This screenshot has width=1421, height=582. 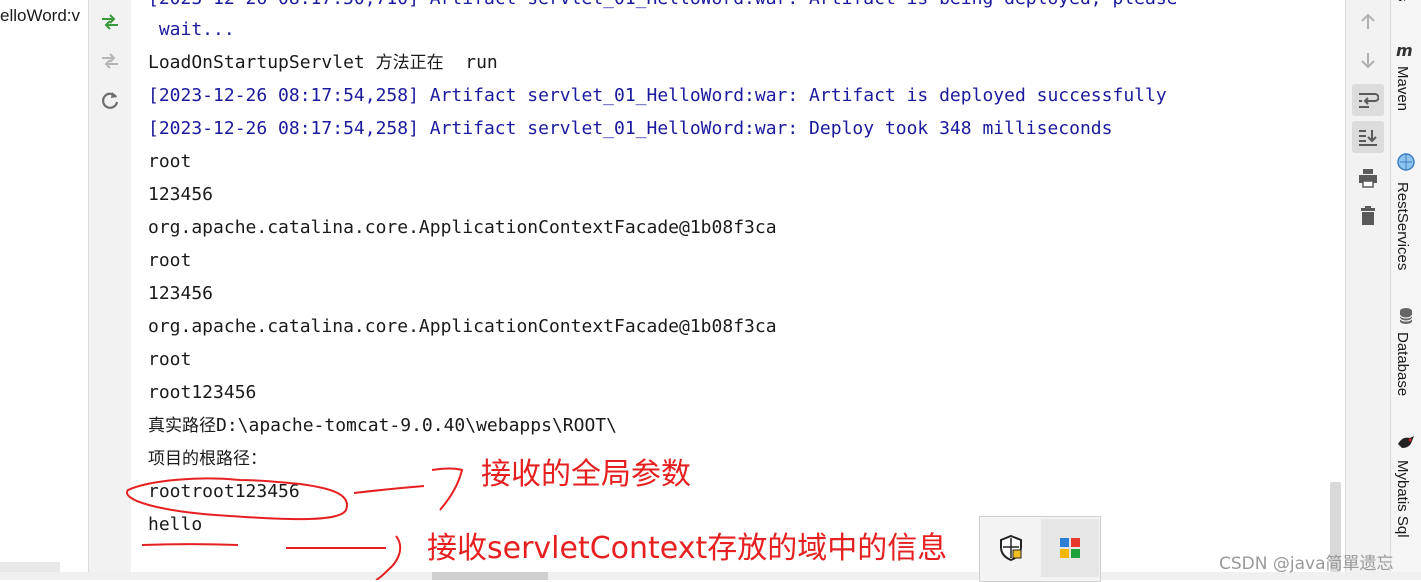 What do you see at coordinates (470, 62) in the screenshot?
I see `line-text: run` at bounding box center [470, 62].